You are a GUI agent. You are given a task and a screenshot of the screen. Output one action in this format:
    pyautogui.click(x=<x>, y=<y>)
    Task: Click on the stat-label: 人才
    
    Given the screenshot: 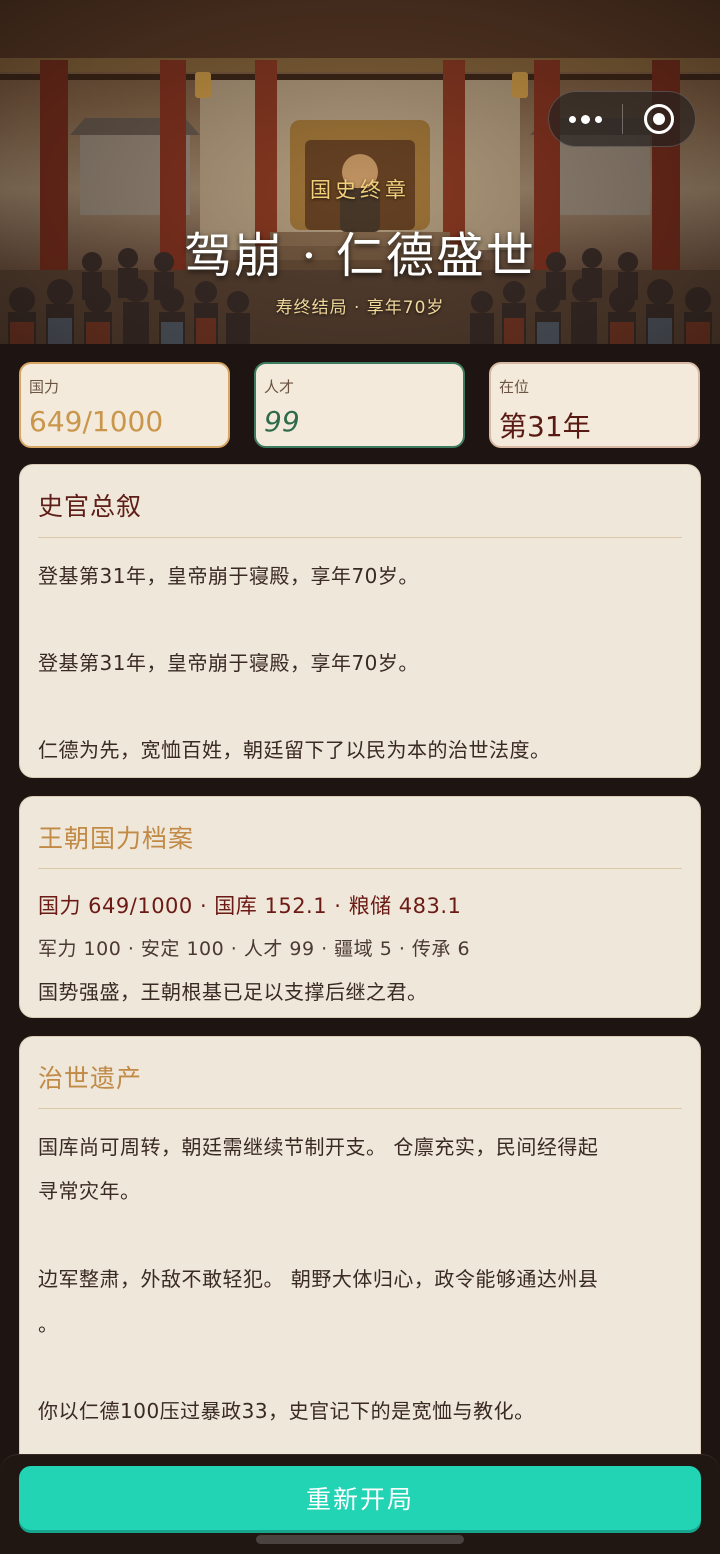 What is the action you would take?
    pyautogui.click(x=279, y=387)
    